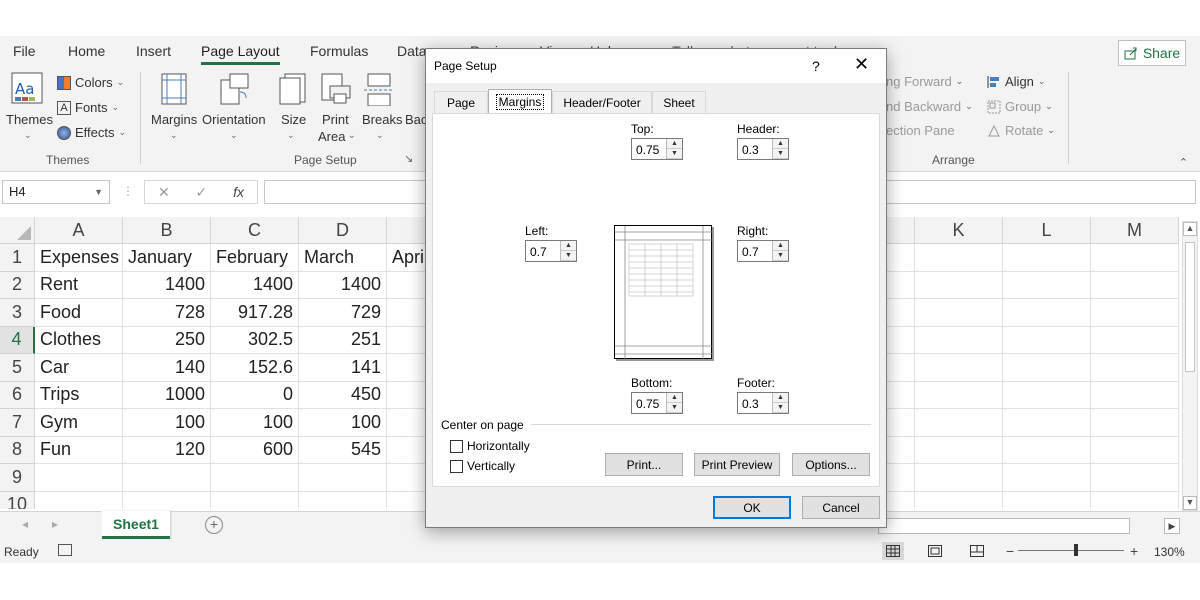 The height and width of the screenshot is (600, 1200). Describe the element at coordinates (65, 550) in the screenshot. I see `macro-record-icon` at that location.